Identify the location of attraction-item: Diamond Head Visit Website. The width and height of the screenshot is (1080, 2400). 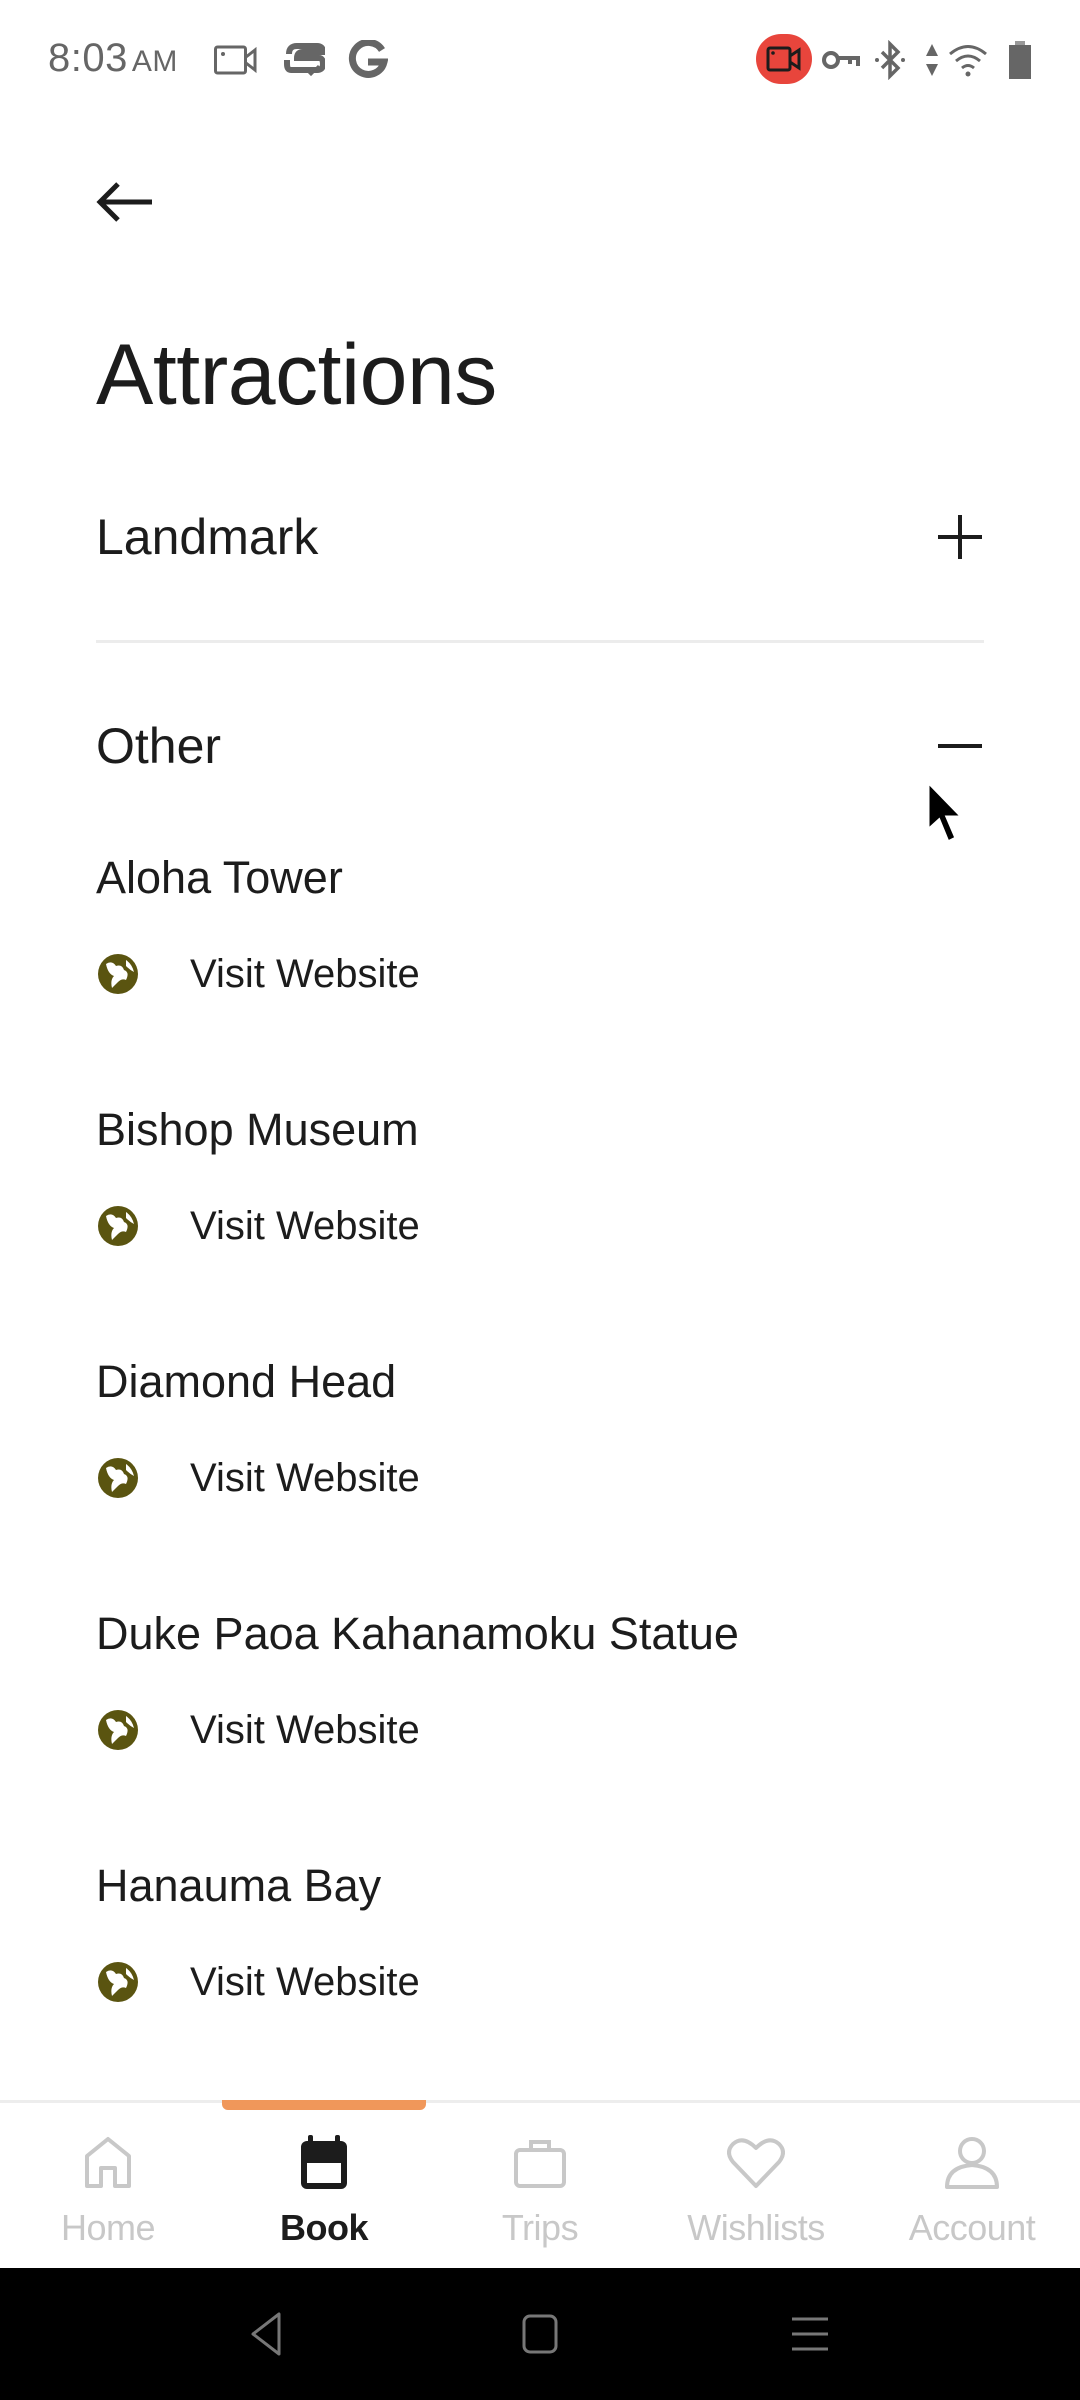
(540, 1426).